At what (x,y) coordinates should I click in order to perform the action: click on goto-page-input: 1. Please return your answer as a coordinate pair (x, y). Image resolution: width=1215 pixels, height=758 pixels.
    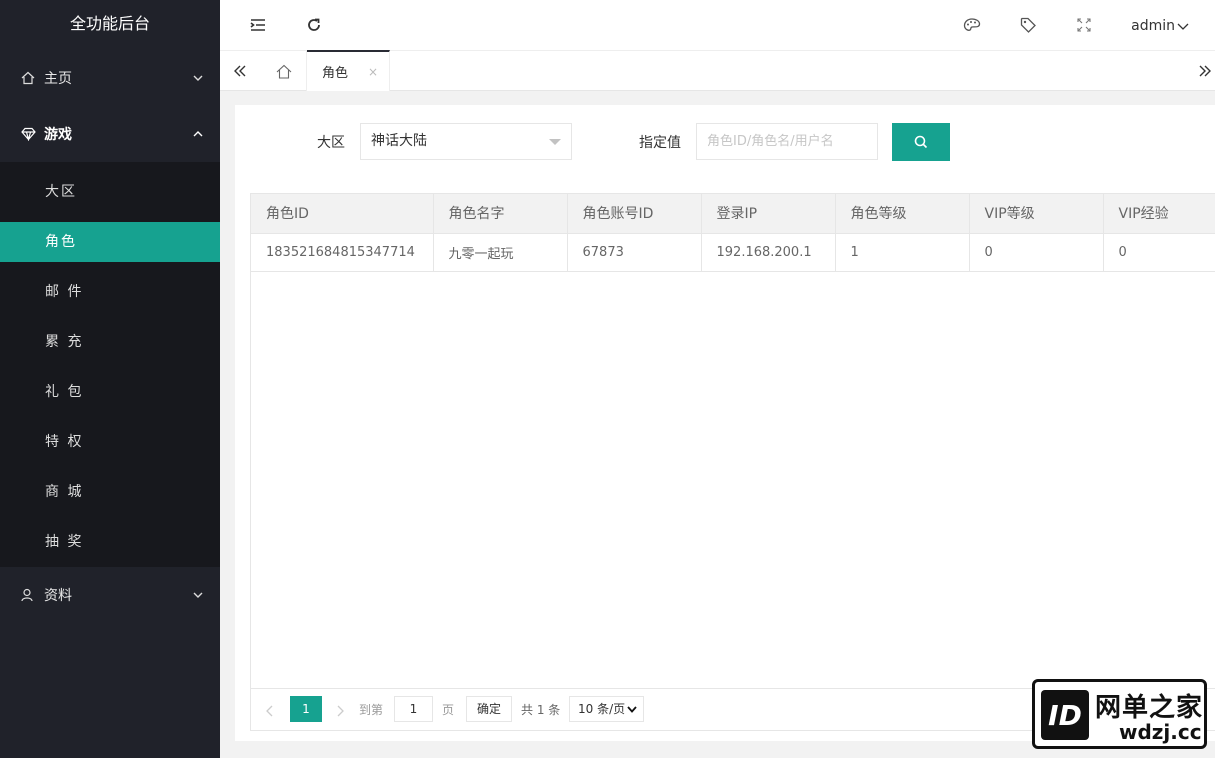
    Looking at the image, I should click on (413, 709).